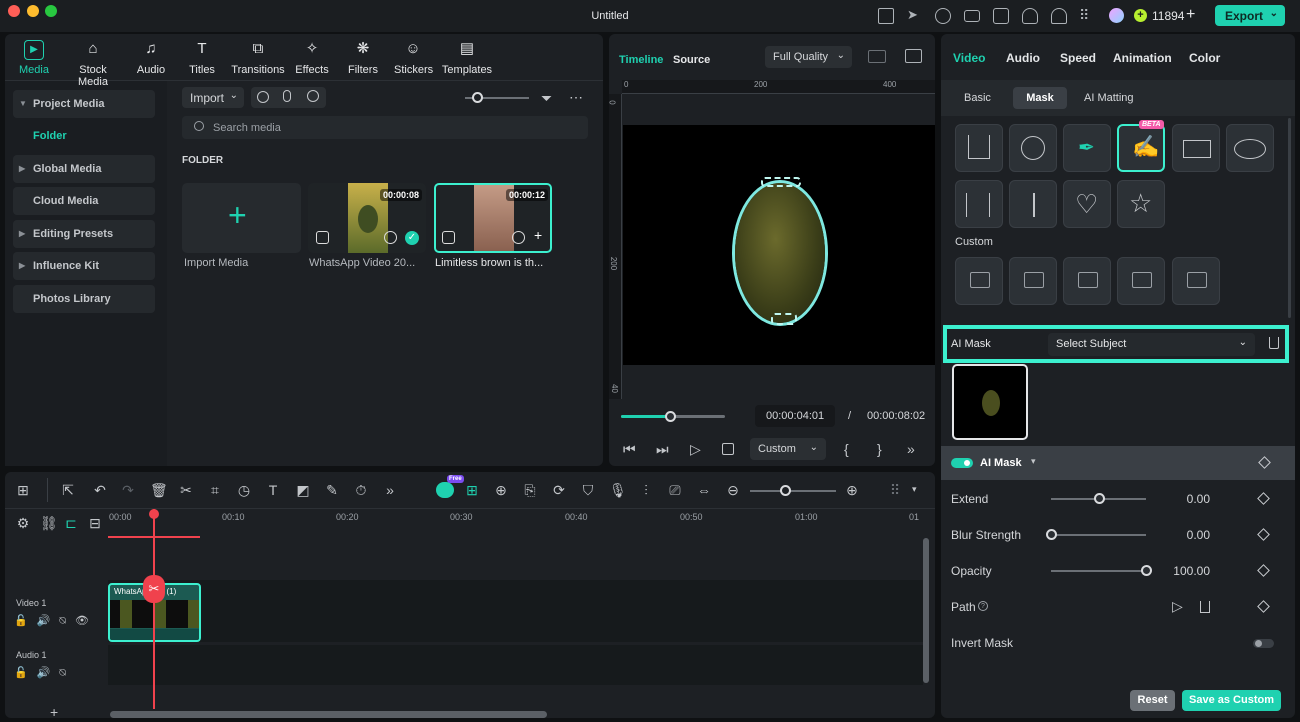 The width and height of the screenshot is (1300, 722). Describe the element at coordinates (258, 58) in the screenshot. I see `tool-transitions: ⧉ Transitions` at that location.